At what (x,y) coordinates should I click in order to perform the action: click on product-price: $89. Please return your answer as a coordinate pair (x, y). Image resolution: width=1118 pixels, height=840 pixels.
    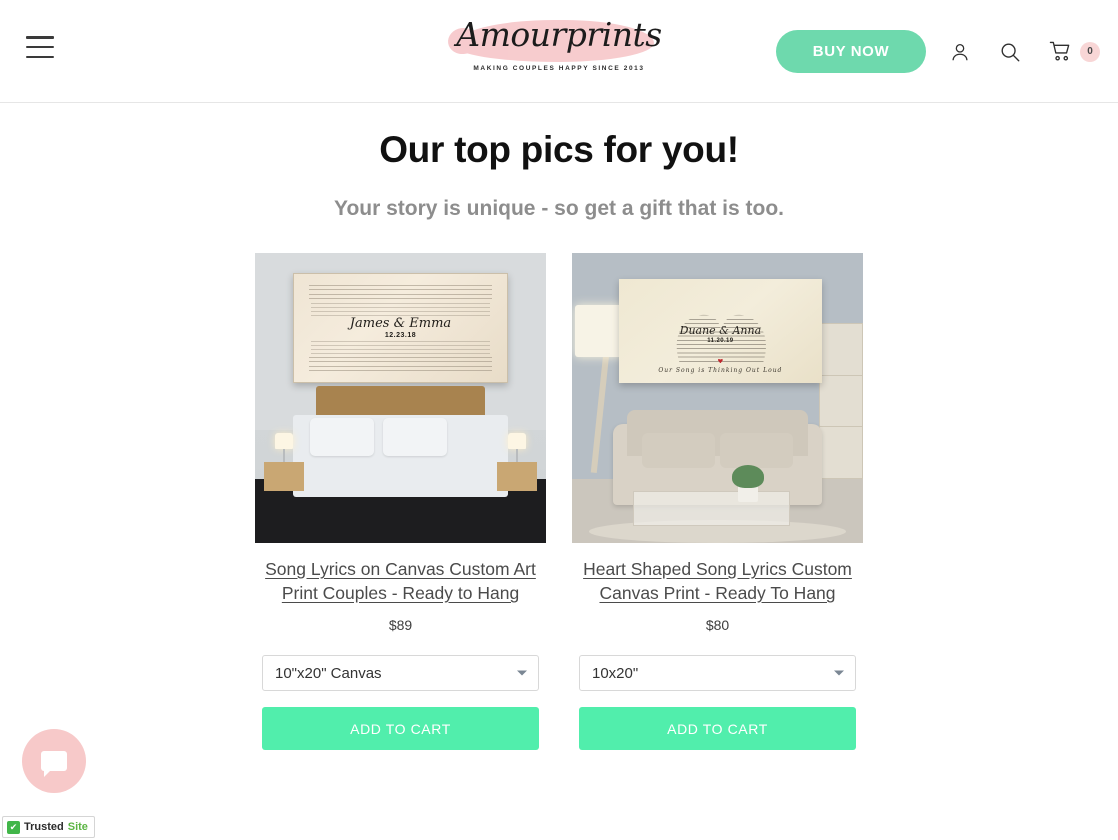
    Looking at the image, I should click on (400, 625).